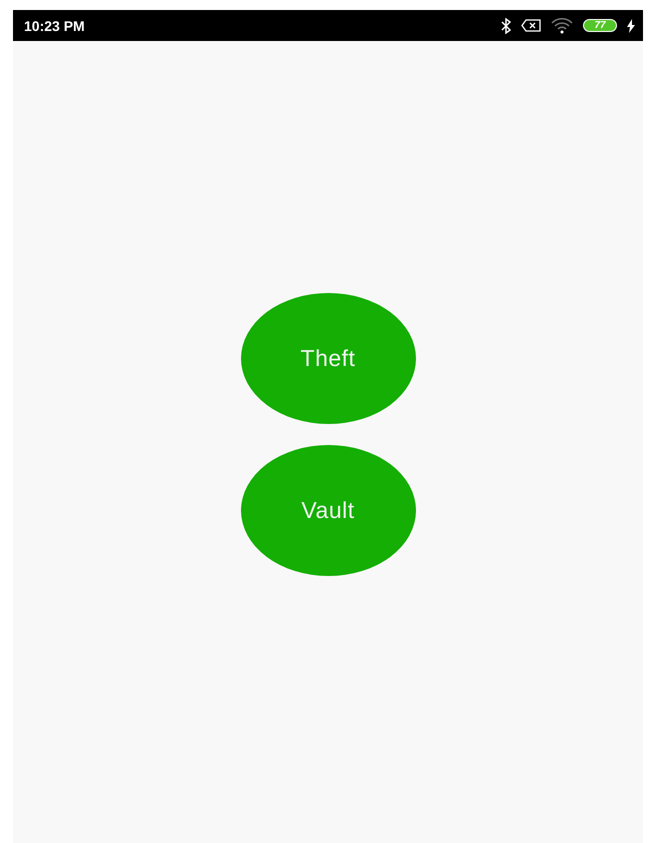  What do you see at coordinates (328, 510) in the screenshot?
I see `oval-button: Vault` at bounding box center [328, 510].